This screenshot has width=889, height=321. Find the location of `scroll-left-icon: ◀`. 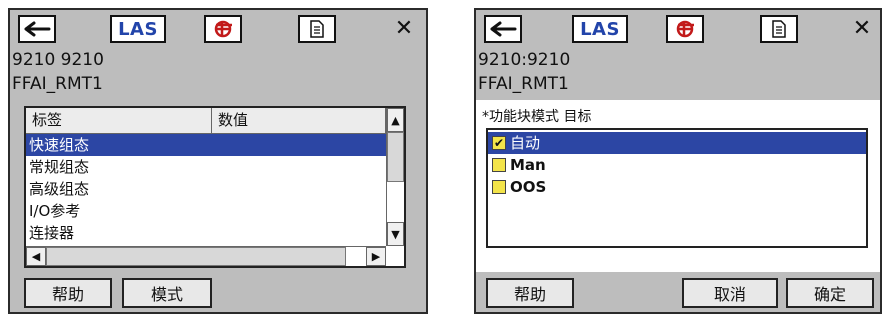

scroll-left-icon: ◀ is located at coordinates (36, 256).